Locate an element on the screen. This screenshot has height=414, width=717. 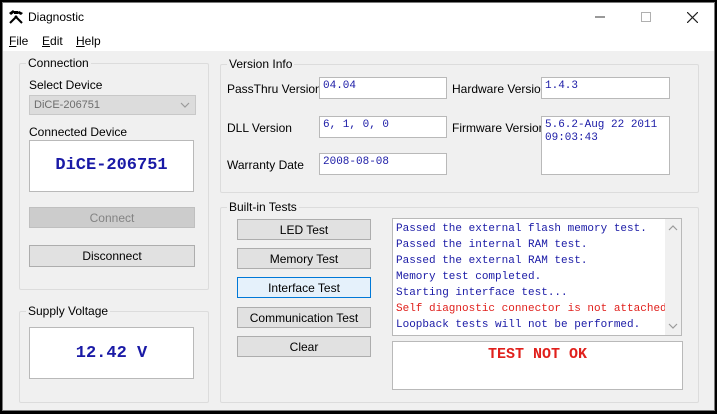
close-icon is located at coordinates (692, 17).